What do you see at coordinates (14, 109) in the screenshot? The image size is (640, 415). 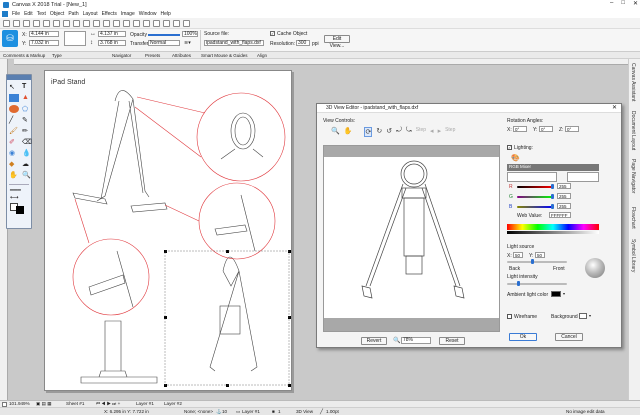 I see `oval-tool-icon` at bounding box center [14, 109].